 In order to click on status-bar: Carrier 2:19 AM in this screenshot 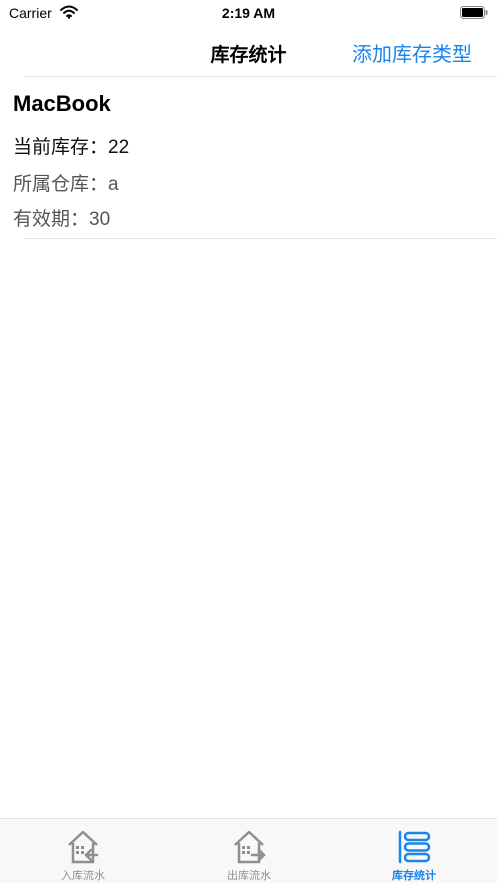, I will do `click(248, 13)`.